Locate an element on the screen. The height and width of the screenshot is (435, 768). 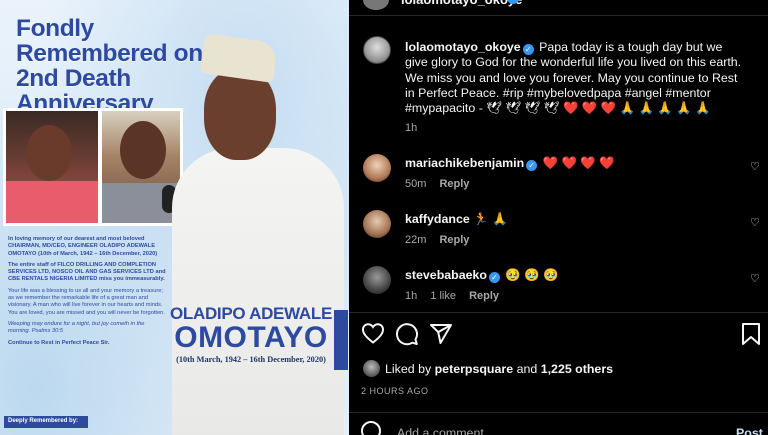
post-header: lolaomotayo_okoye is located at coordinates (558, 8).